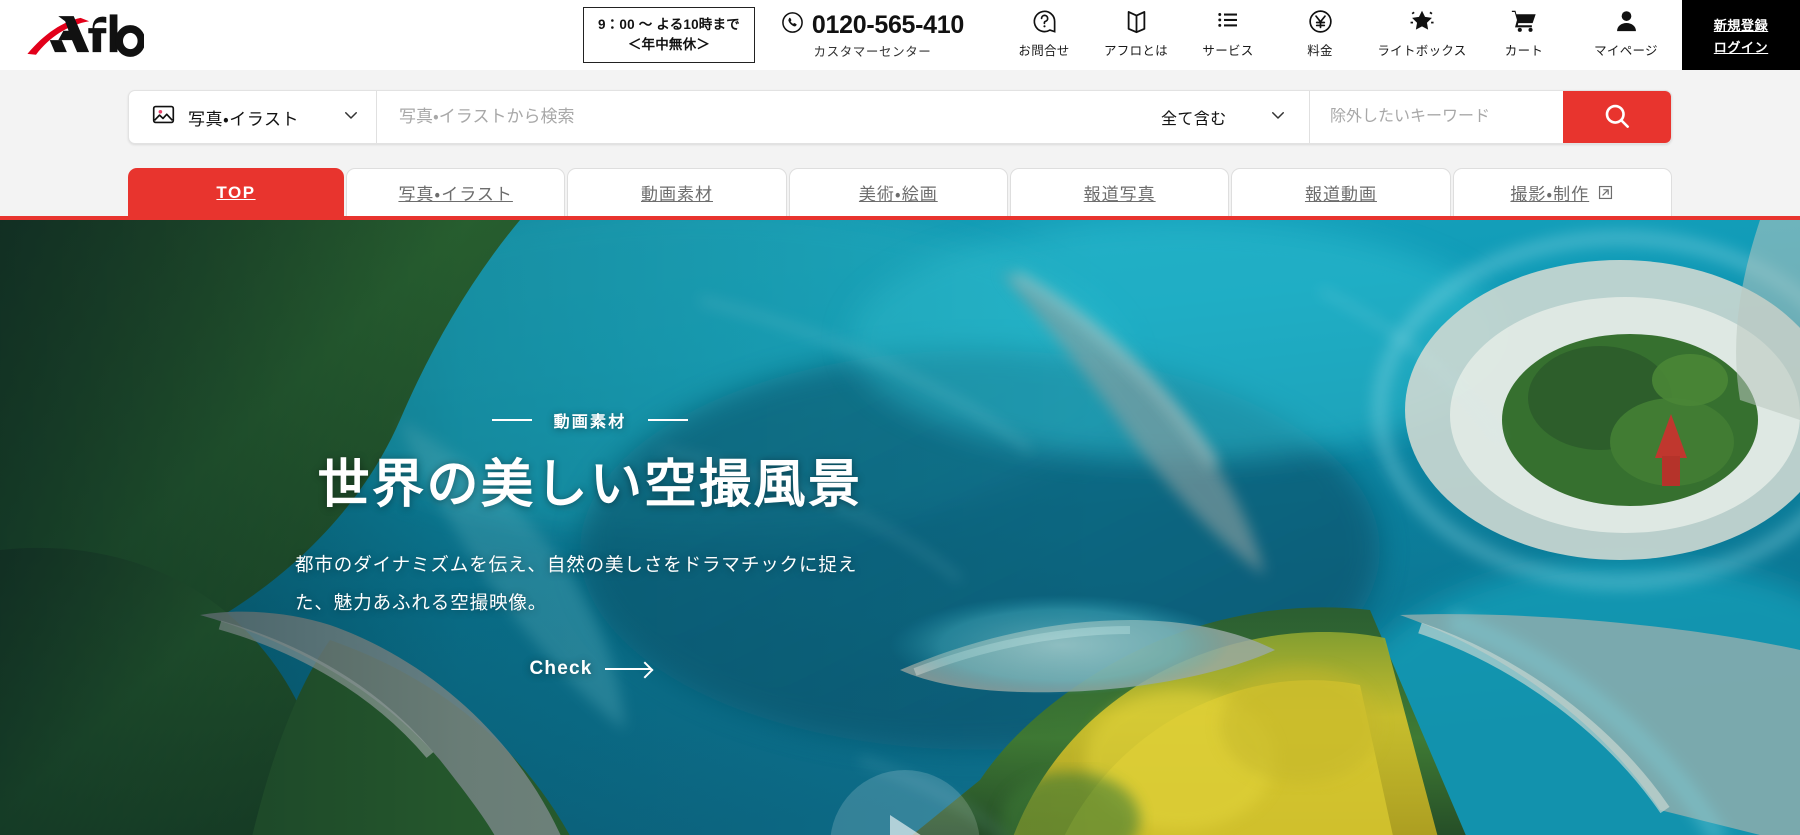  What do you see at coordinates (1741, 25) in the screenshot?
I see `register-label: 新規登録` at bounding box center [1741, 25].